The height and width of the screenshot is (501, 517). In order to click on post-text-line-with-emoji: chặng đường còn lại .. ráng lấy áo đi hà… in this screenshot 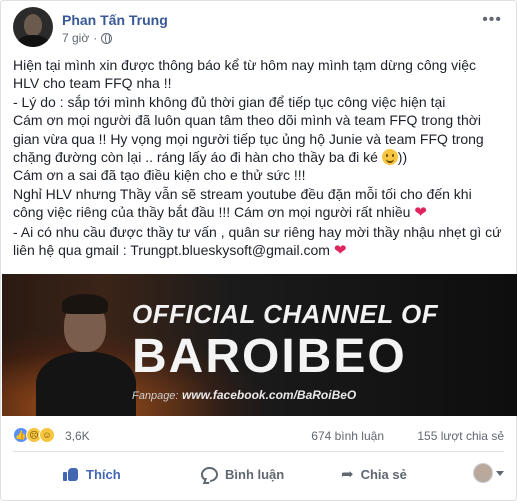, I will do `click(260, 157)`.